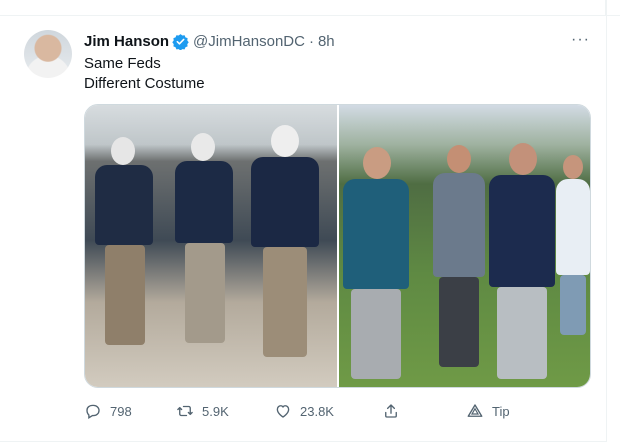  What do you see at coordinates (310, 8) in the screenshot?
I see `previous-tweet-edge` at bounding box center [310, 8].